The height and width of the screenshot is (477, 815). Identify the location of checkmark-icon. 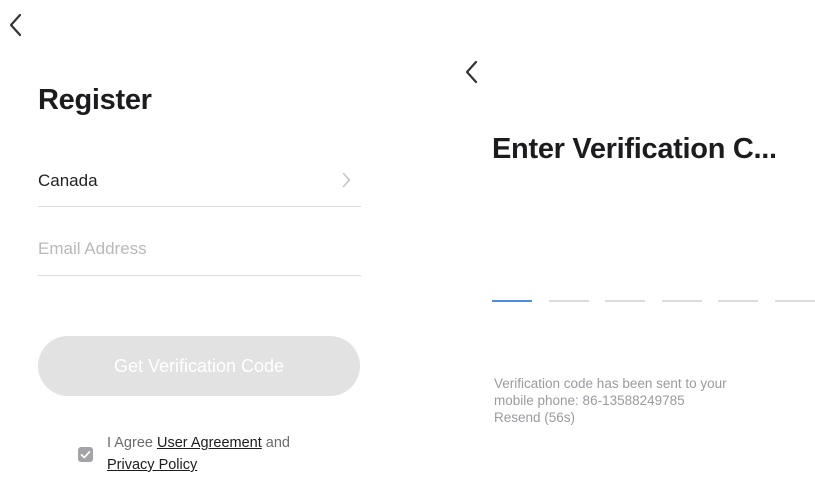
(85, 454).